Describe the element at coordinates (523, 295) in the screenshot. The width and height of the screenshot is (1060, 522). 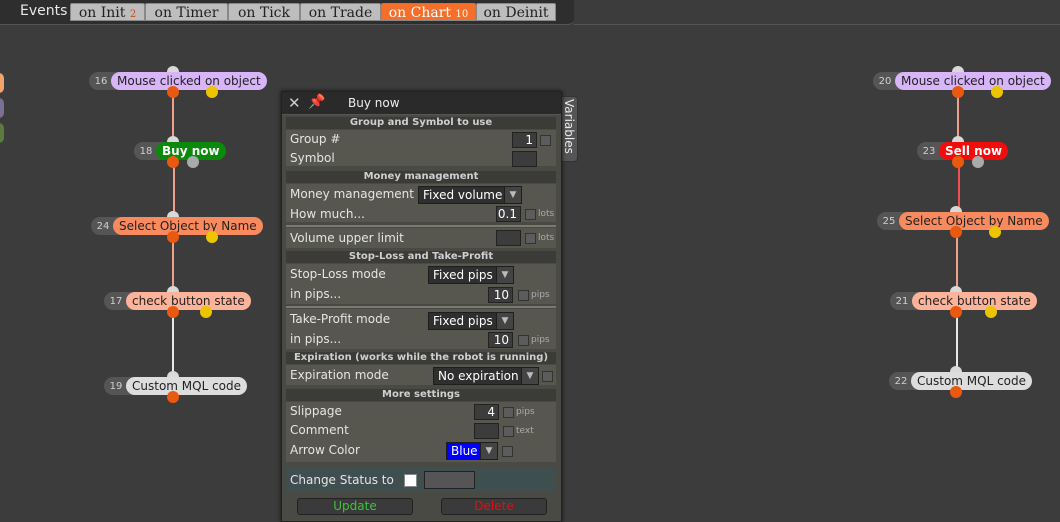
I see `stop-loss-pips-checkbox` at that location.